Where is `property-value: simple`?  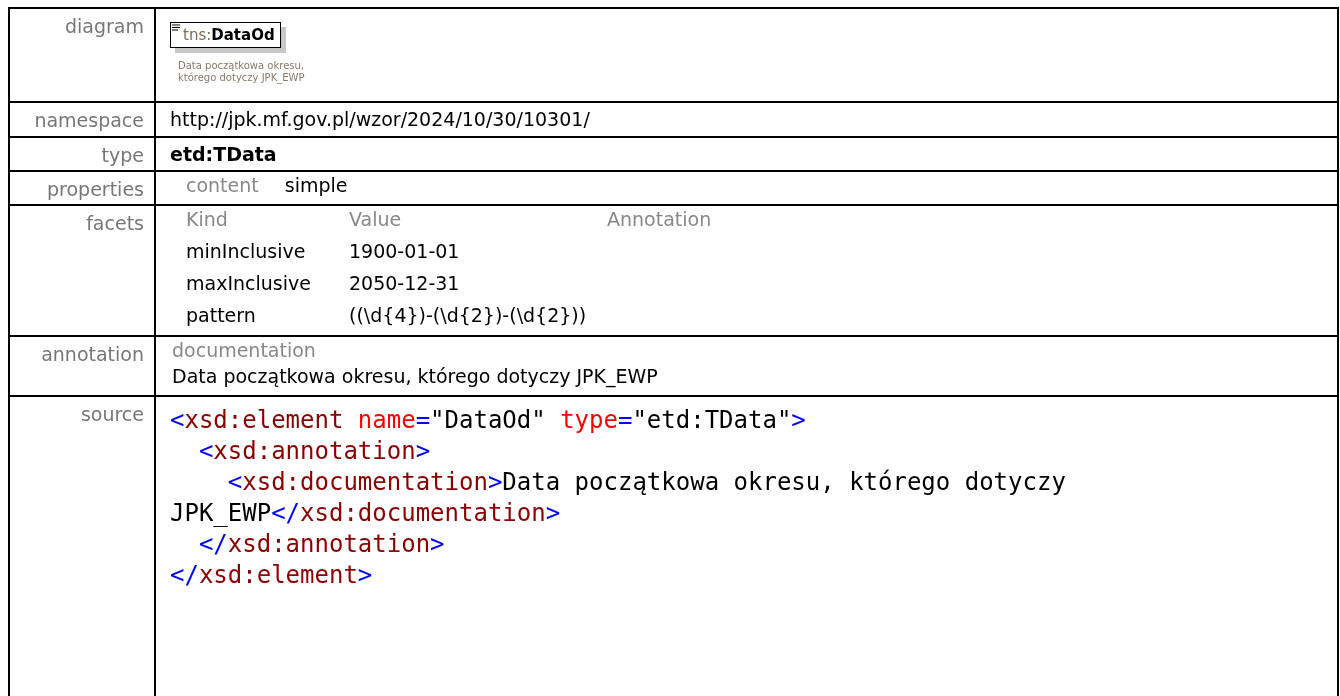
property-value: simple is located at coordinates (316, 185).